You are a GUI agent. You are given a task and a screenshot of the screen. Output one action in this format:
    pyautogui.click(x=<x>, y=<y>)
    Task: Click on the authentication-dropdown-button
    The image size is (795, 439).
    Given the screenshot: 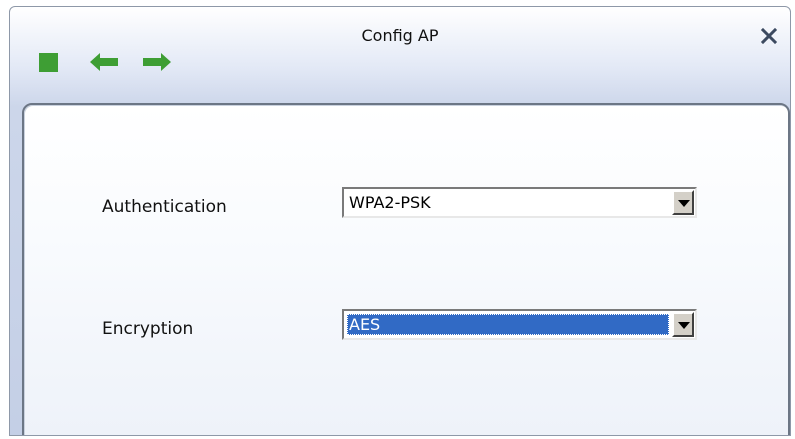 What is the action you would take?
    pyautogui.click(x=683, y=202)
    